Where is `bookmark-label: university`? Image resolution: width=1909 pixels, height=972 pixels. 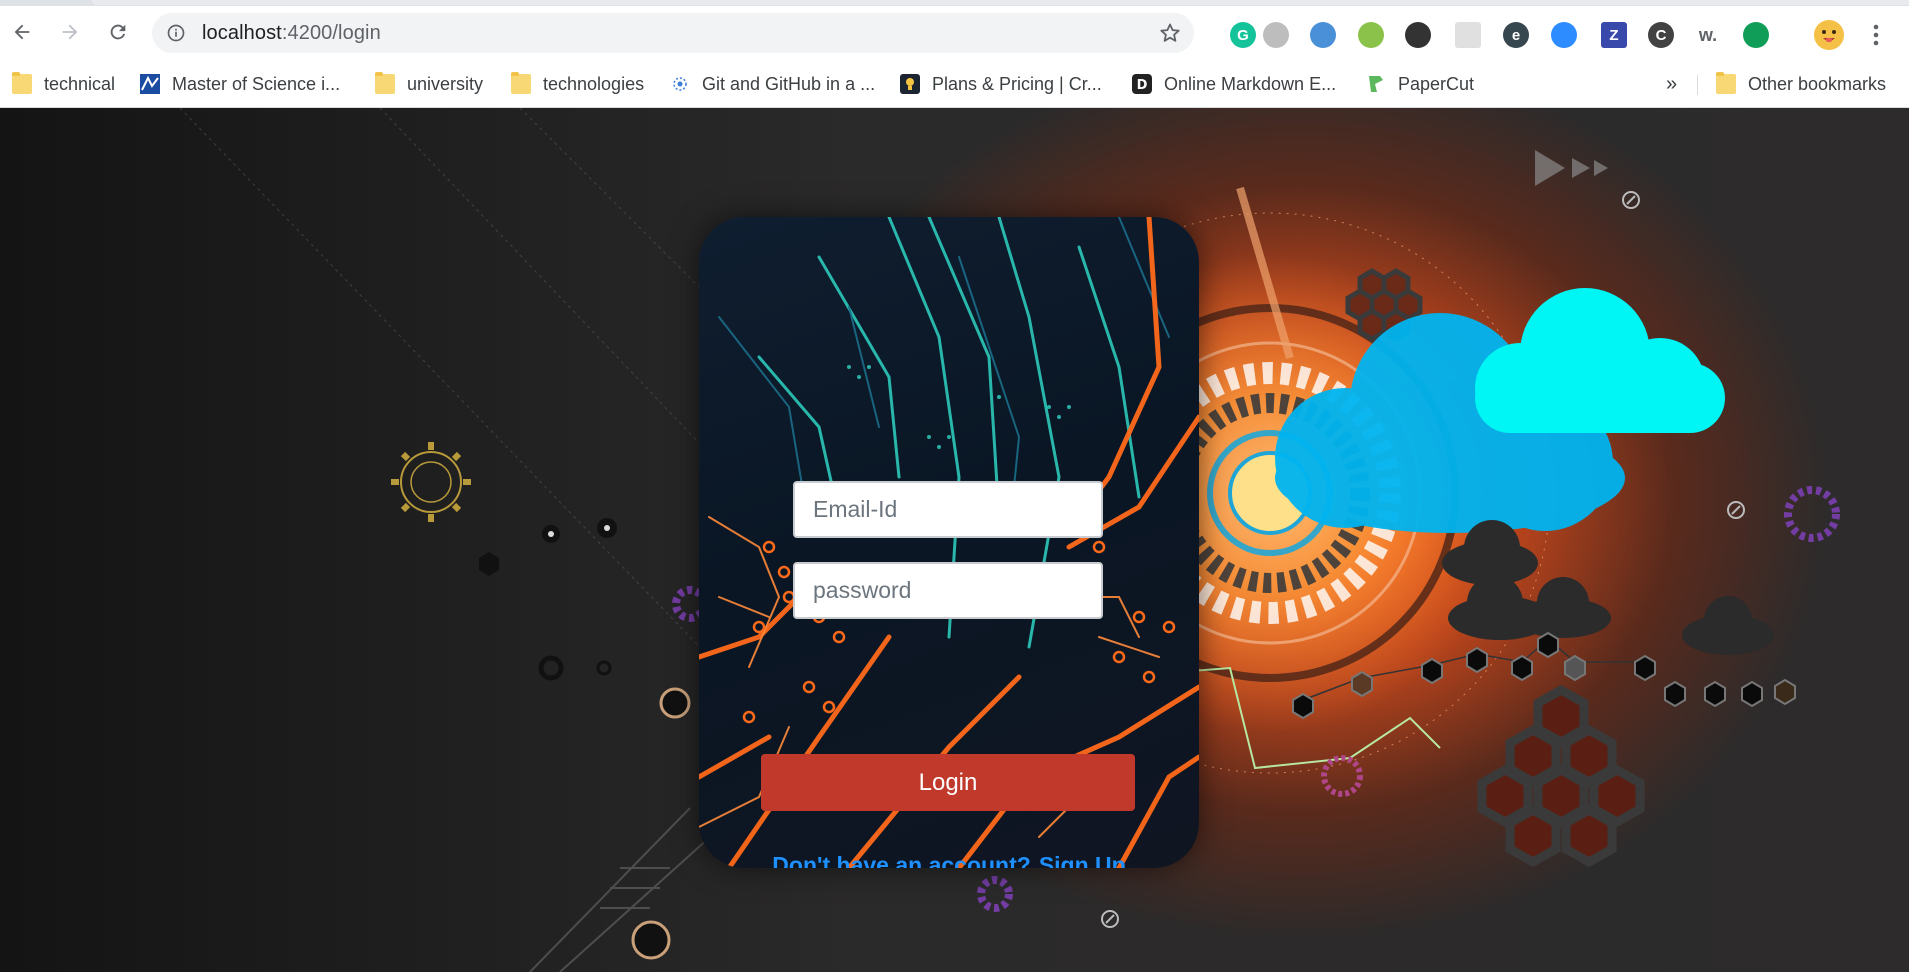 bookmark-label: university is located at coordinates (445, 83).